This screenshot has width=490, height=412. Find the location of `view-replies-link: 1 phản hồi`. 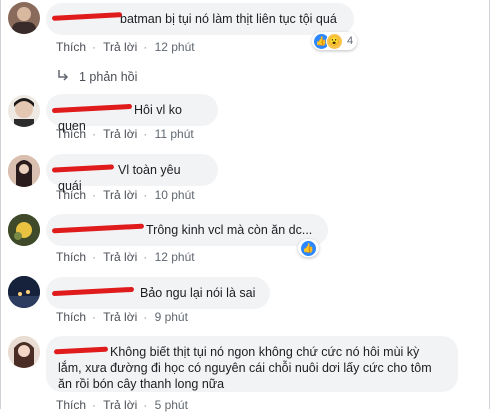

view-replies-link: 1 phản hồi is located at coordinates (97, 76).